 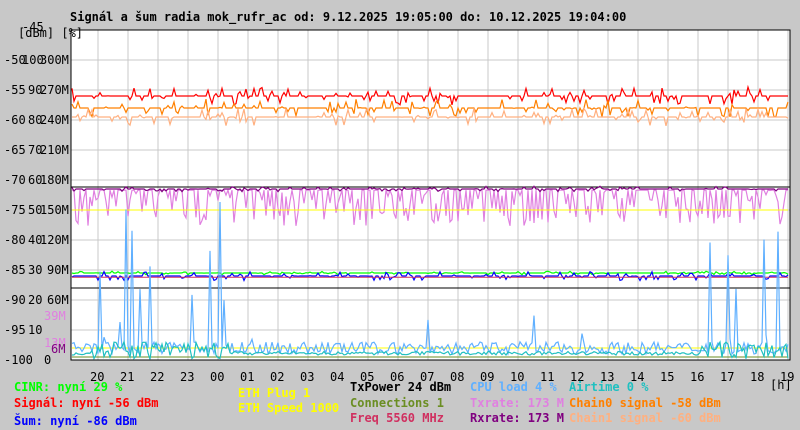 What do you see at coordinates (277, 377) in the screenshot?
I see `x-tick: 02` at bounding box center [277, 377].